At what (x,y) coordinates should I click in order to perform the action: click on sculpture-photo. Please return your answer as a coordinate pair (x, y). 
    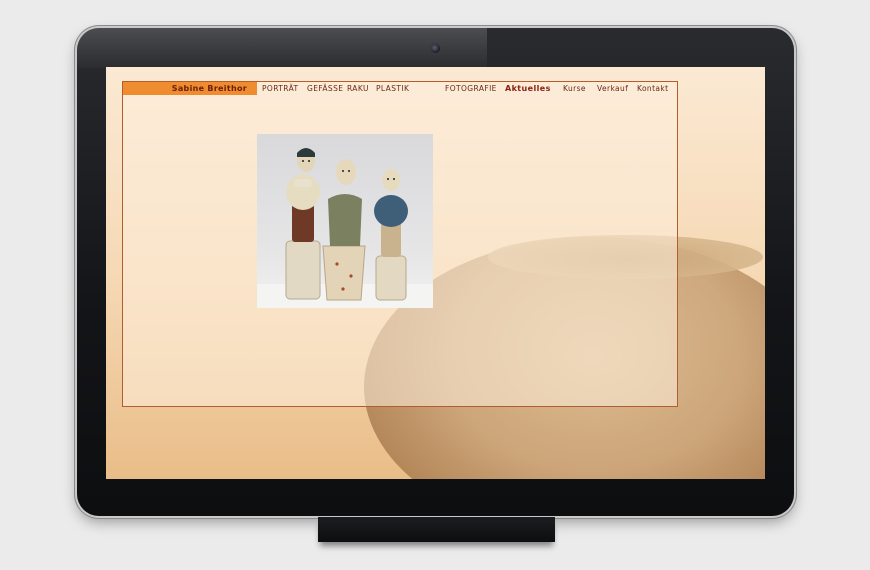
    Looking at the image, I should click on (345, 221).